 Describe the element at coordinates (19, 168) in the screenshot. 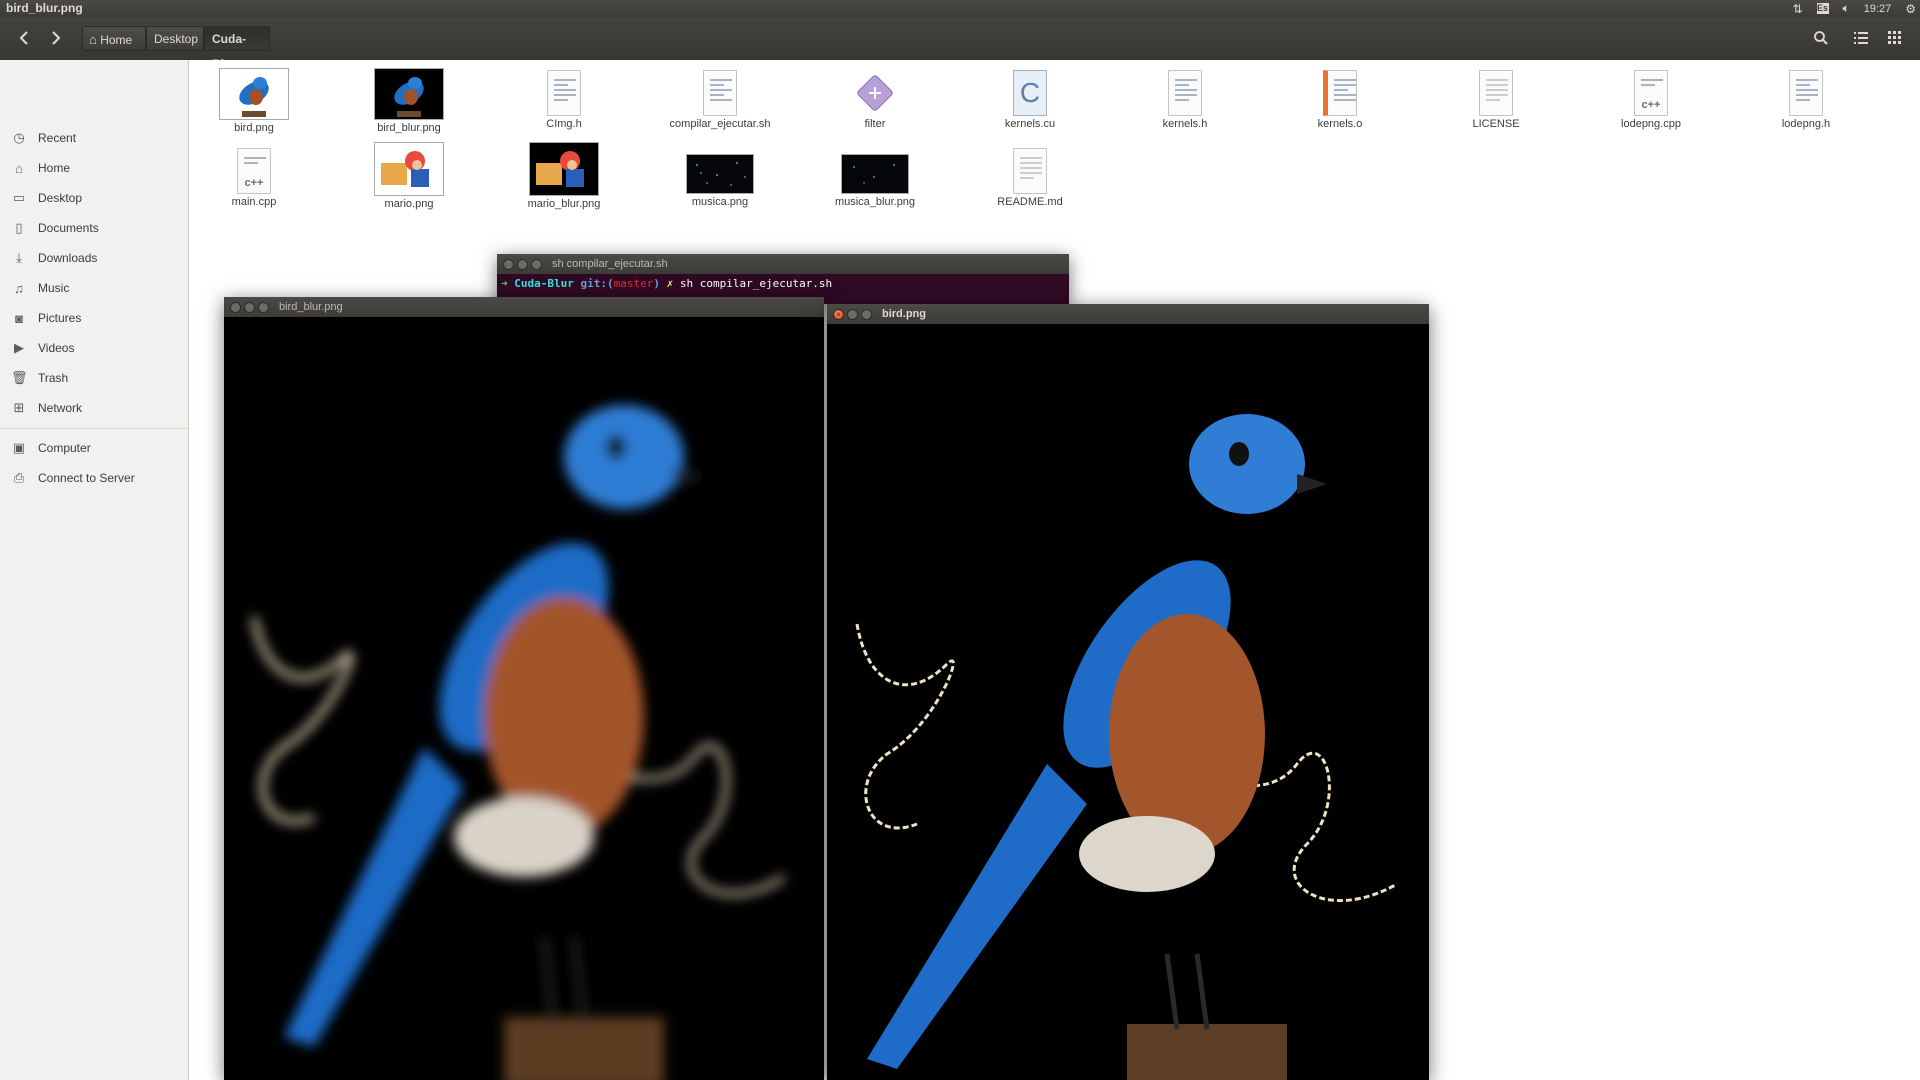

I see `home-icon: ⌂` at that location.